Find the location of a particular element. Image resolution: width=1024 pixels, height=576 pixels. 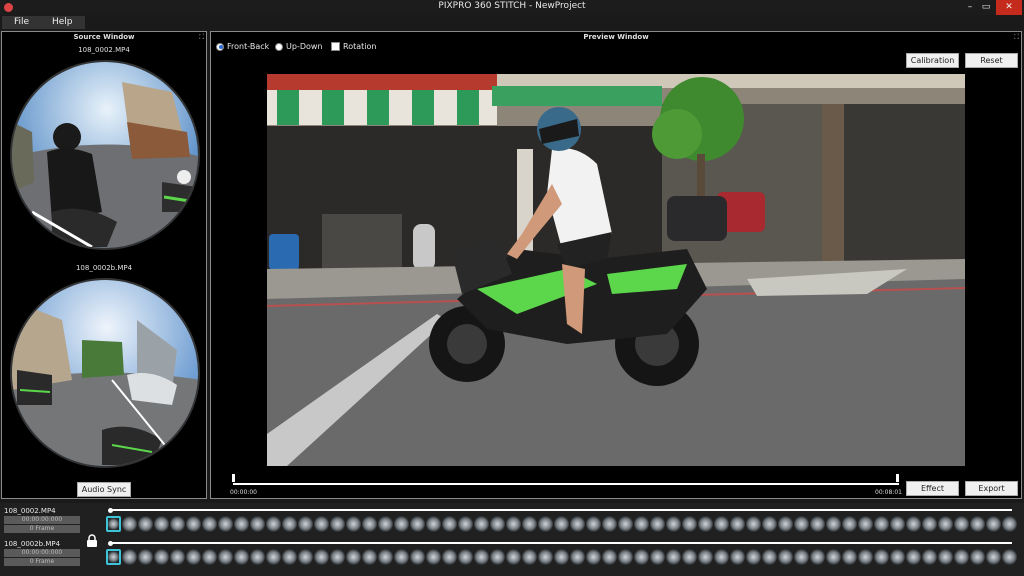

calibration-button: Calibration is located at coordinates (932, 60).